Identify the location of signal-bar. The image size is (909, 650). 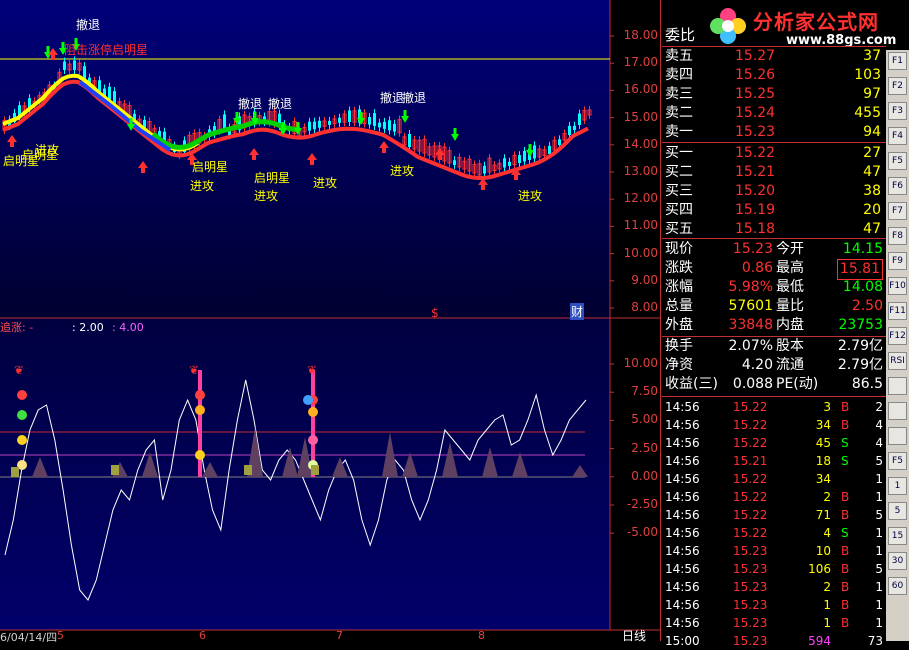
(200, 423).